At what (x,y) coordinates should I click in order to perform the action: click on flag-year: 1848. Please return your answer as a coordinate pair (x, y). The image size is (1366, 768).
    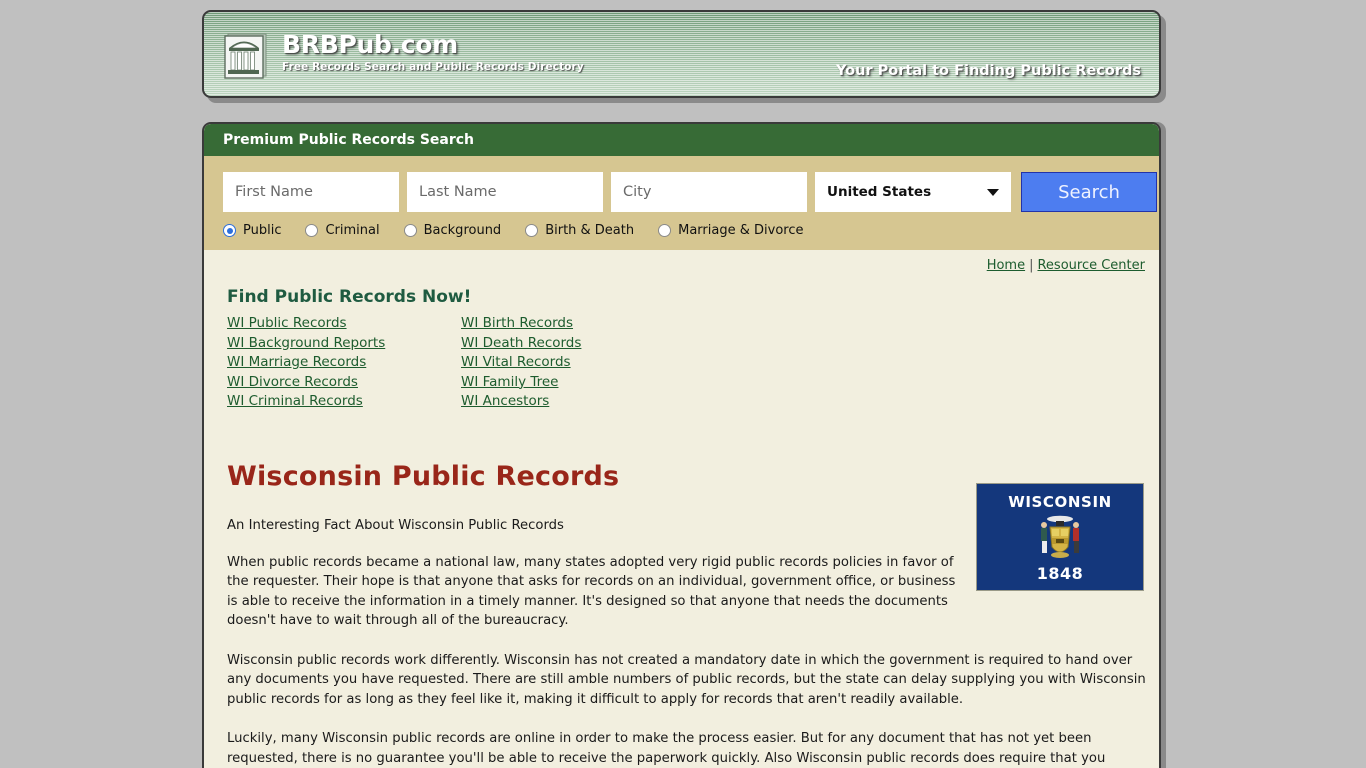
    Looking at the image, I should click on (1060, 573).